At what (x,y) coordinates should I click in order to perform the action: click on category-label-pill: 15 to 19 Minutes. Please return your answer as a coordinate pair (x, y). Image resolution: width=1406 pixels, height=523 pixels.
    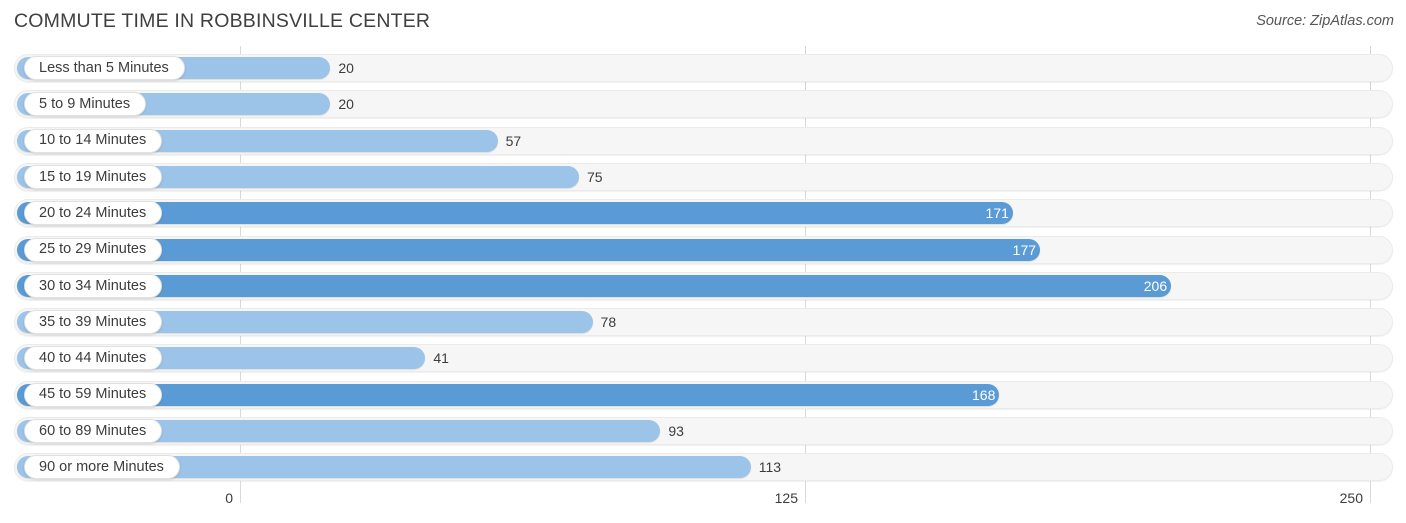
    Looking at the image, I should click on (93, 176).